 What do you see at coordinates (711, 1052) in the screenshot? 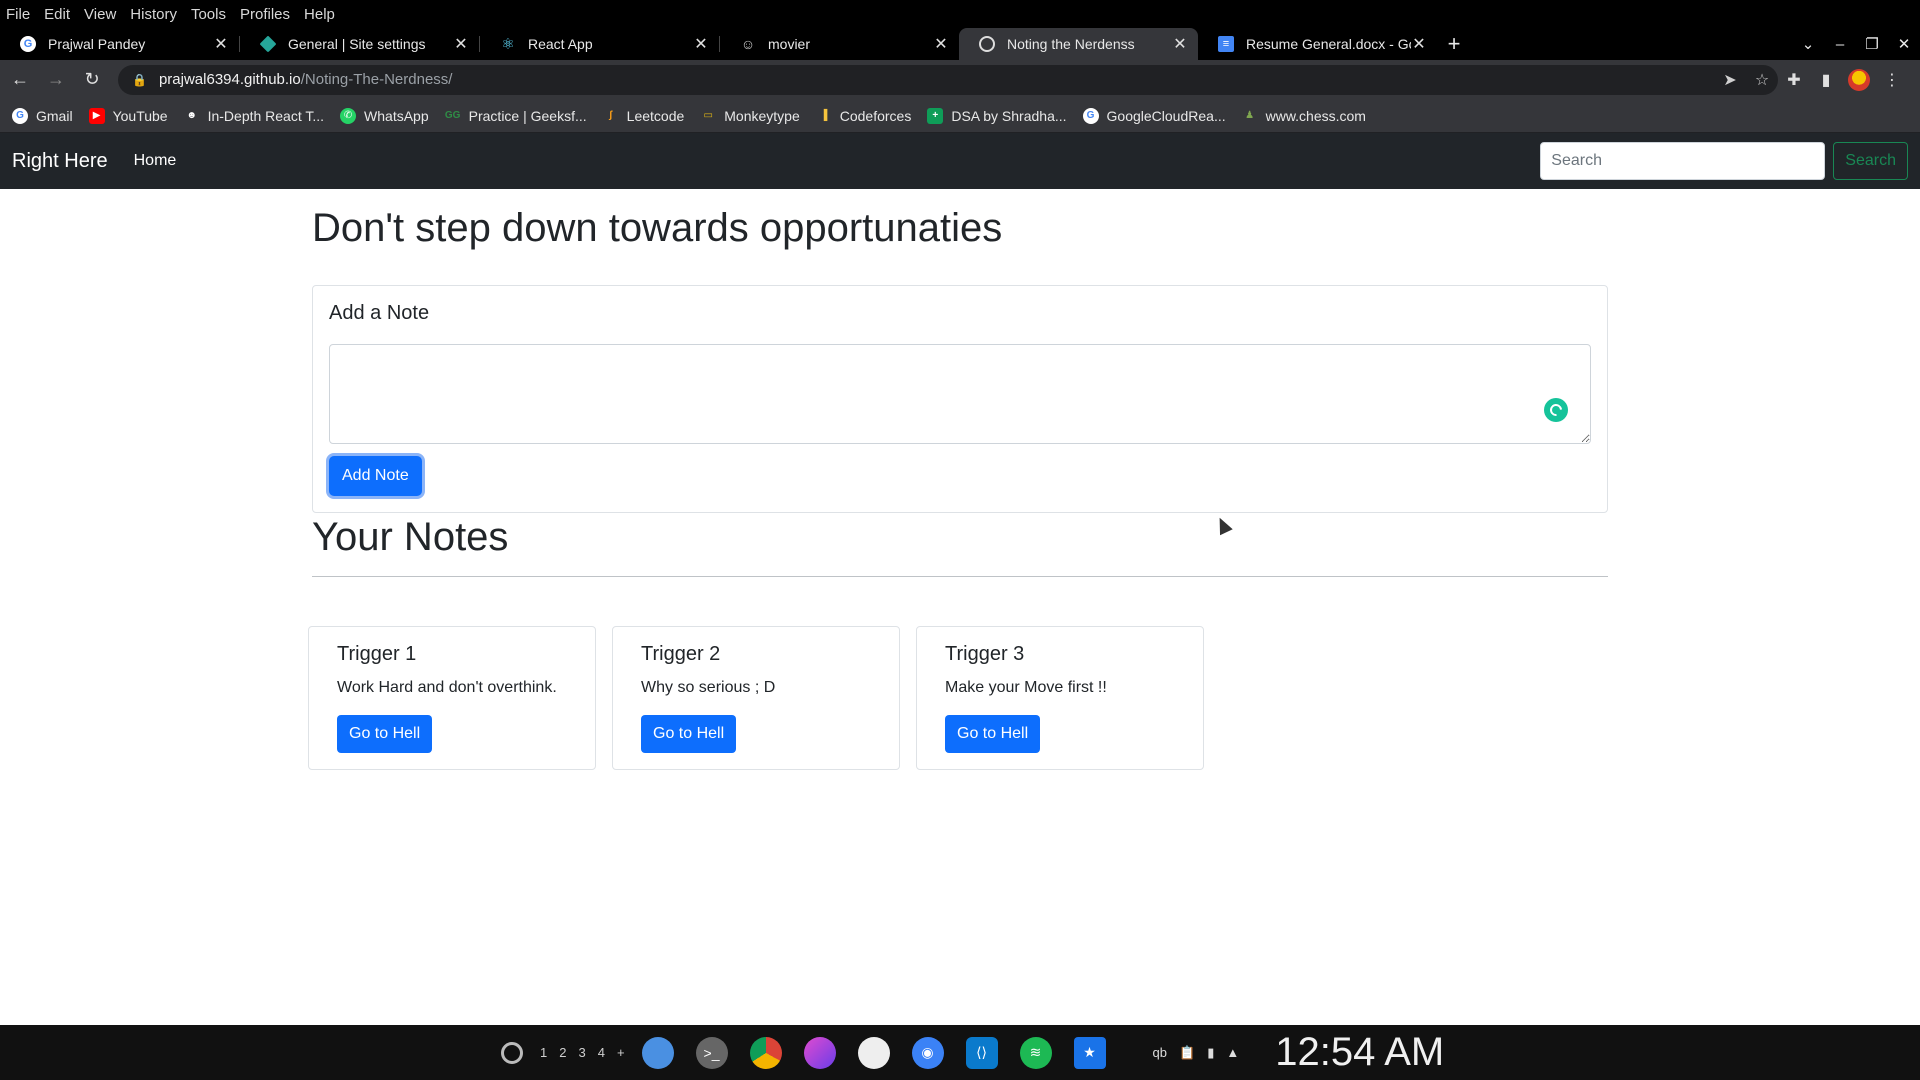
I see `terminal-icon: >_` at bounding box center [711, 1052].